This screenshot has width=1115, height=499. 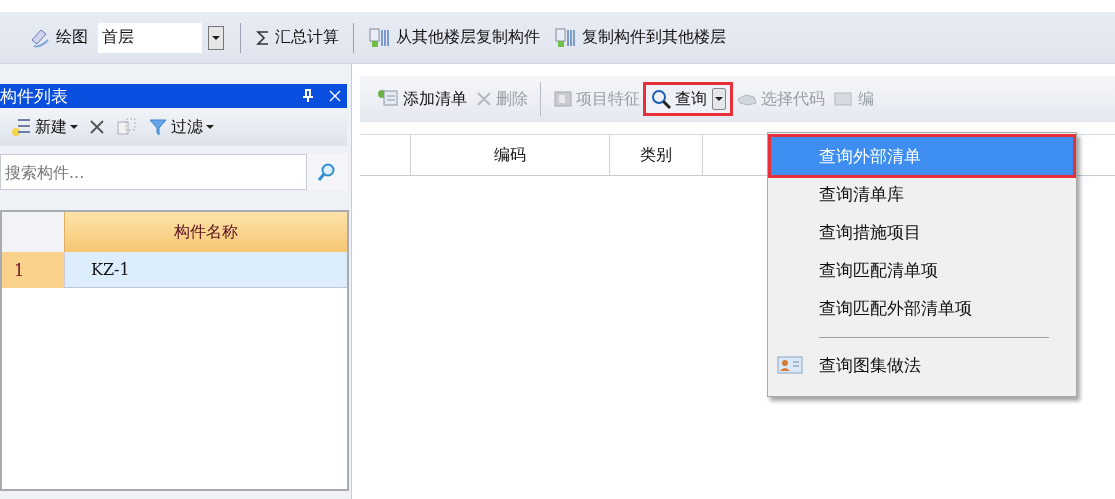 I want to click on floor-select: 首层, so click(x=150, y=37).